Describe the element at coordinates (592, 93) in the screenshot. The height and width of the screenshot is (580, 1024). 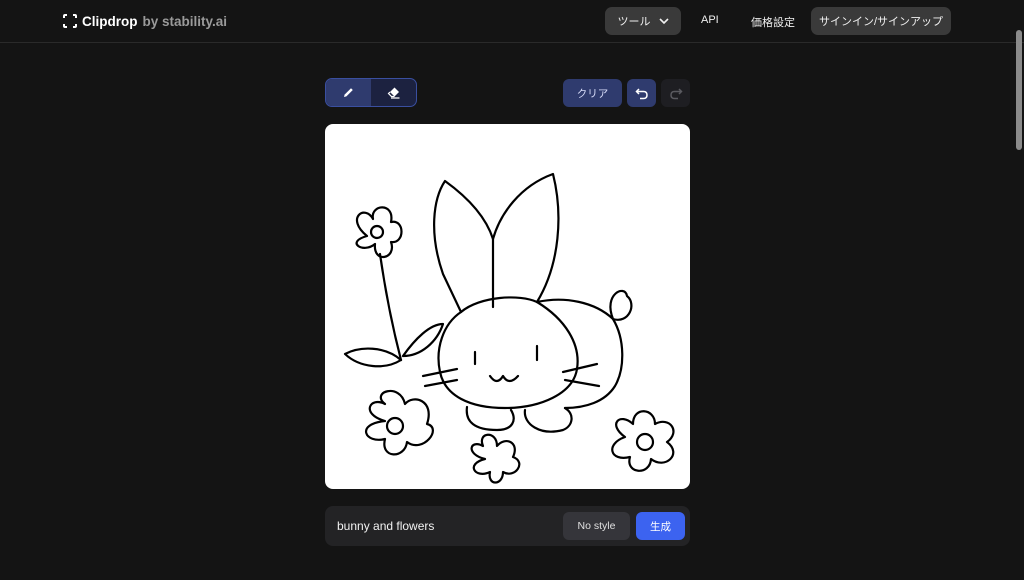
I see `clear-button: クリア` at that location.